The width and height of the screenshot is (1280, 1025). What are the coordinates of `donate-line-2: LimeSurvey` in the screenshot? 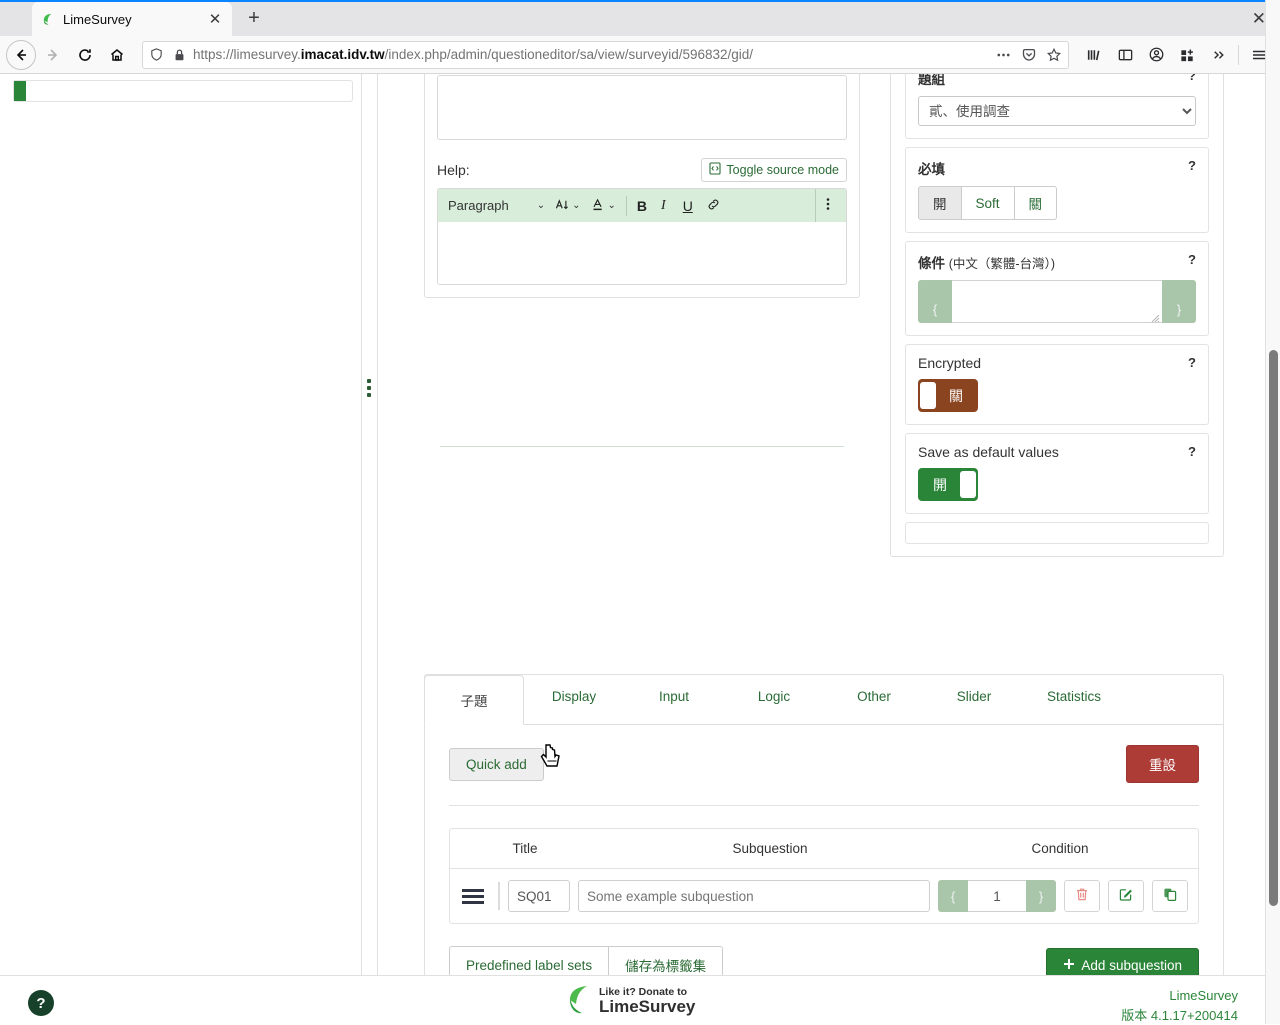 It's located at (647, 1007).